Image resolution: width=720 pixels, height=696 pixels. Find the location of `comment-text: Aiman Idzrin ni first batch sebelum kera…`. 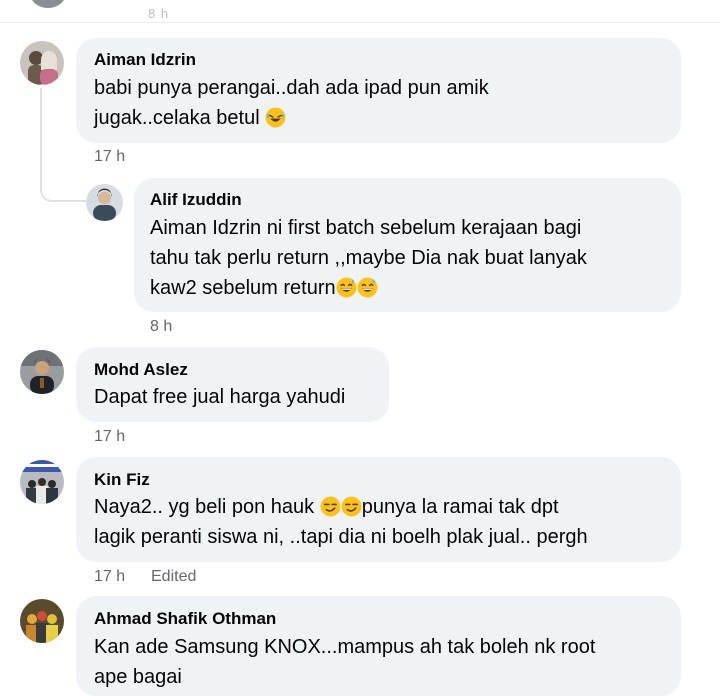

comment-text: Aiman Idzrin ni first batch sebelum kera… is located at coordinates (368, 258).